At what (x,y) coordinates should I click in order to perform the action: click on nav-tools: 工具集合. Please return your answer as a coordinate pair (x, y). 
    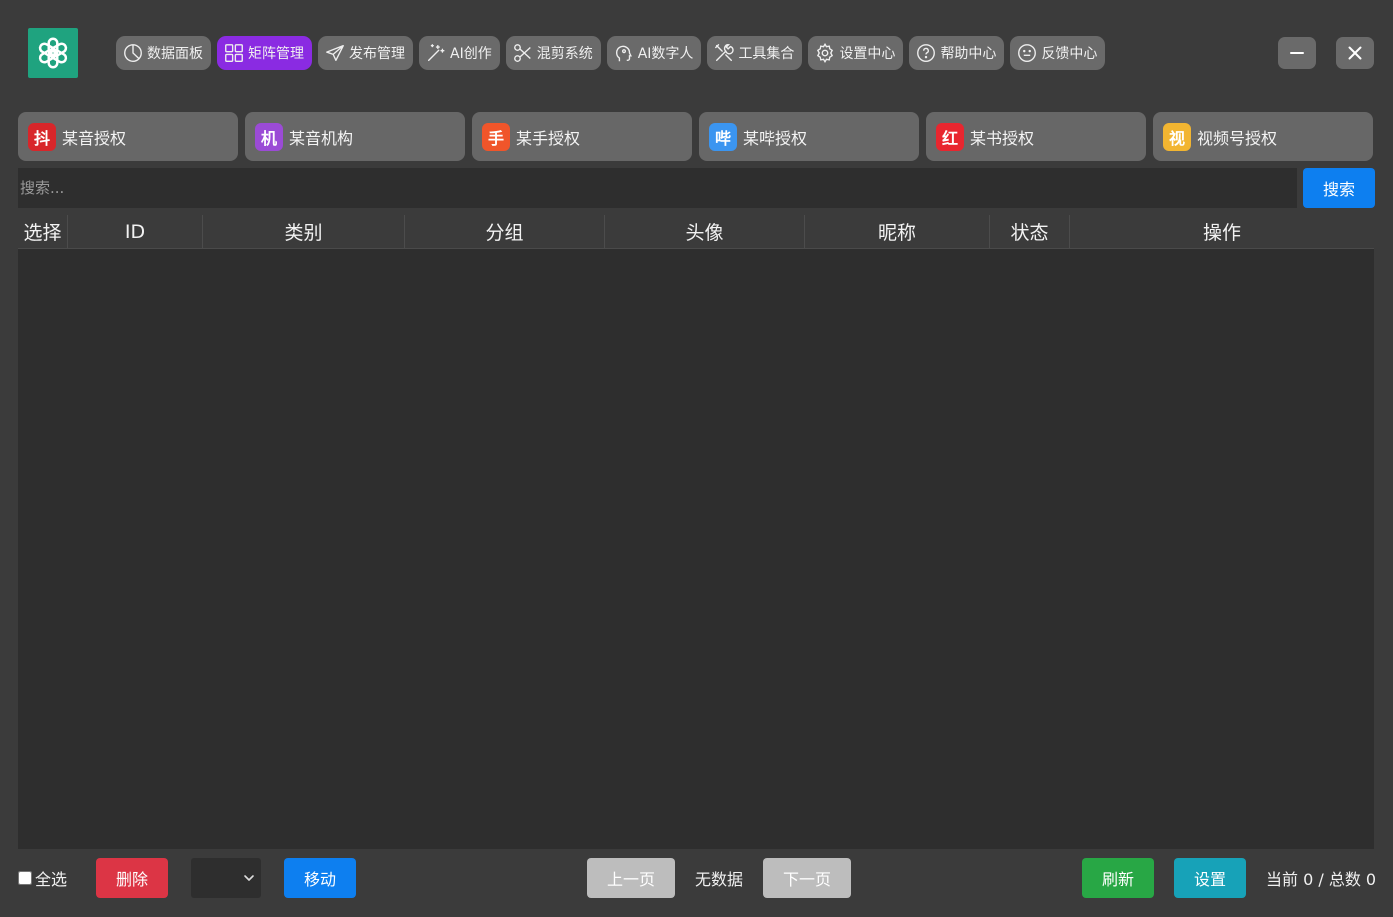
    Looking at the image, I should click on (755, 53).